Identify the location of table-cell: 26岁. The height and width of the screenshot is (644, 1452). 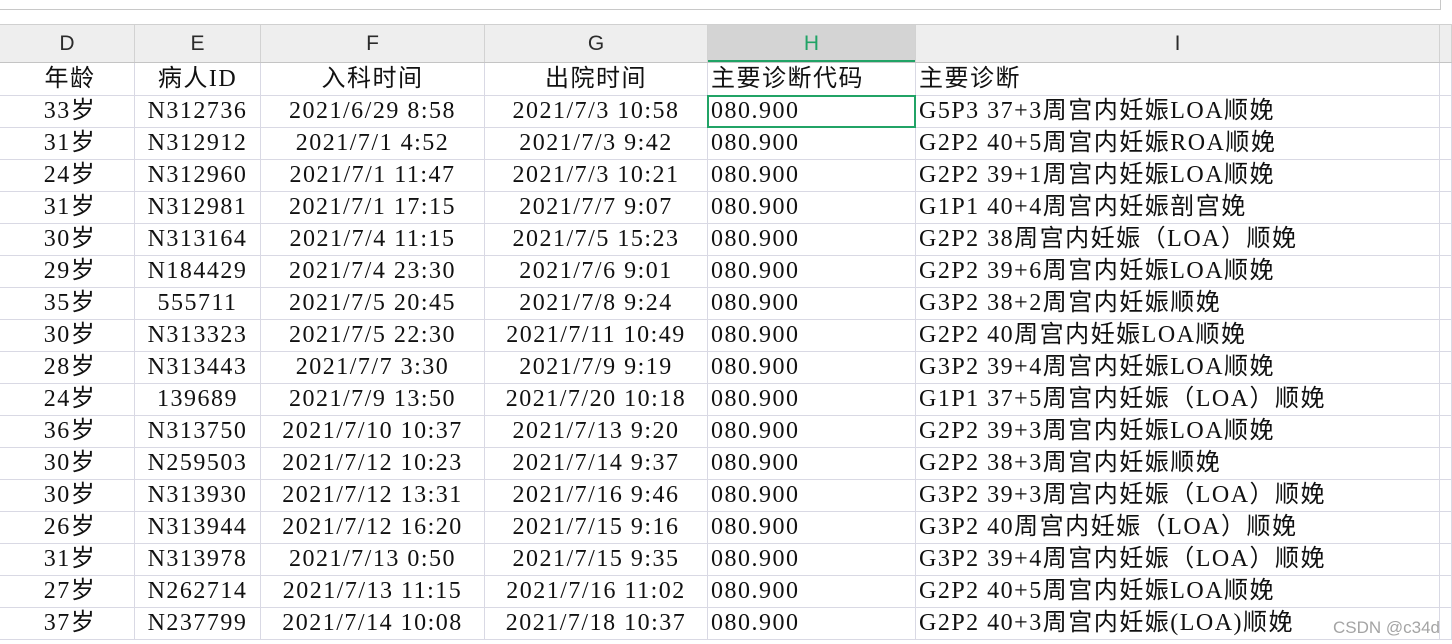
(67, 528).